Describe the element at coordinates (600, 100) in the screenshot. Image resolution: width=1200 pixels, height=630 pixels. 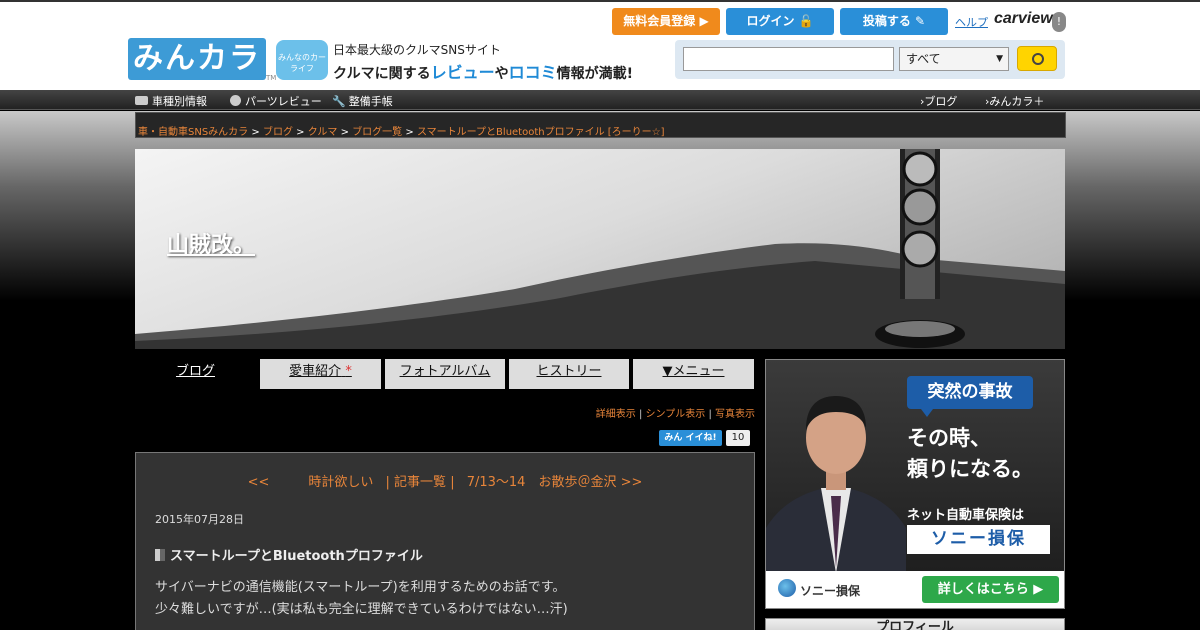
I see `global-nav: 車種別情報 パーツレビュー 🔧 整備手帳 ›ブログ ›みんカラ＋` at that location.